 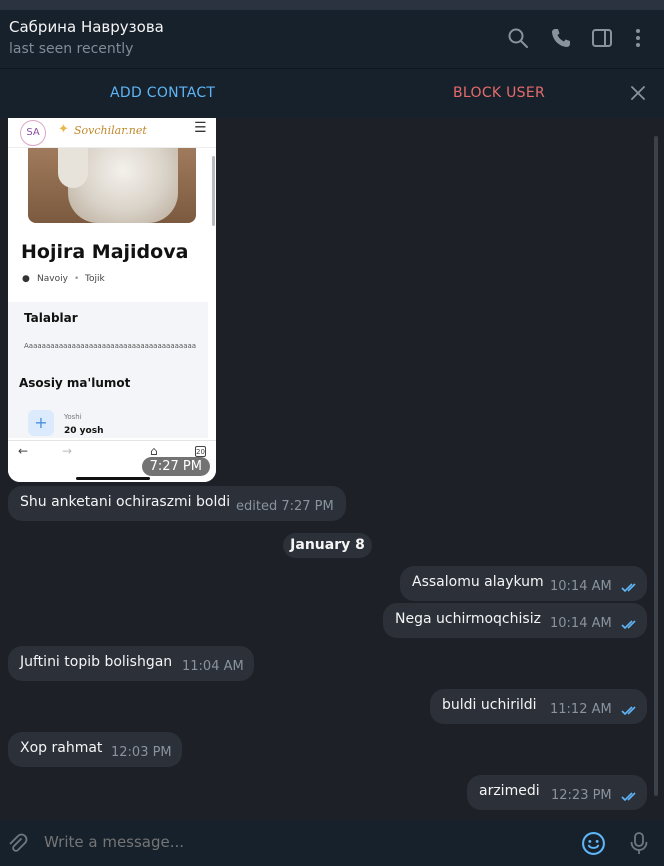 I want to click on search-icon, so click(x=518, y=38).